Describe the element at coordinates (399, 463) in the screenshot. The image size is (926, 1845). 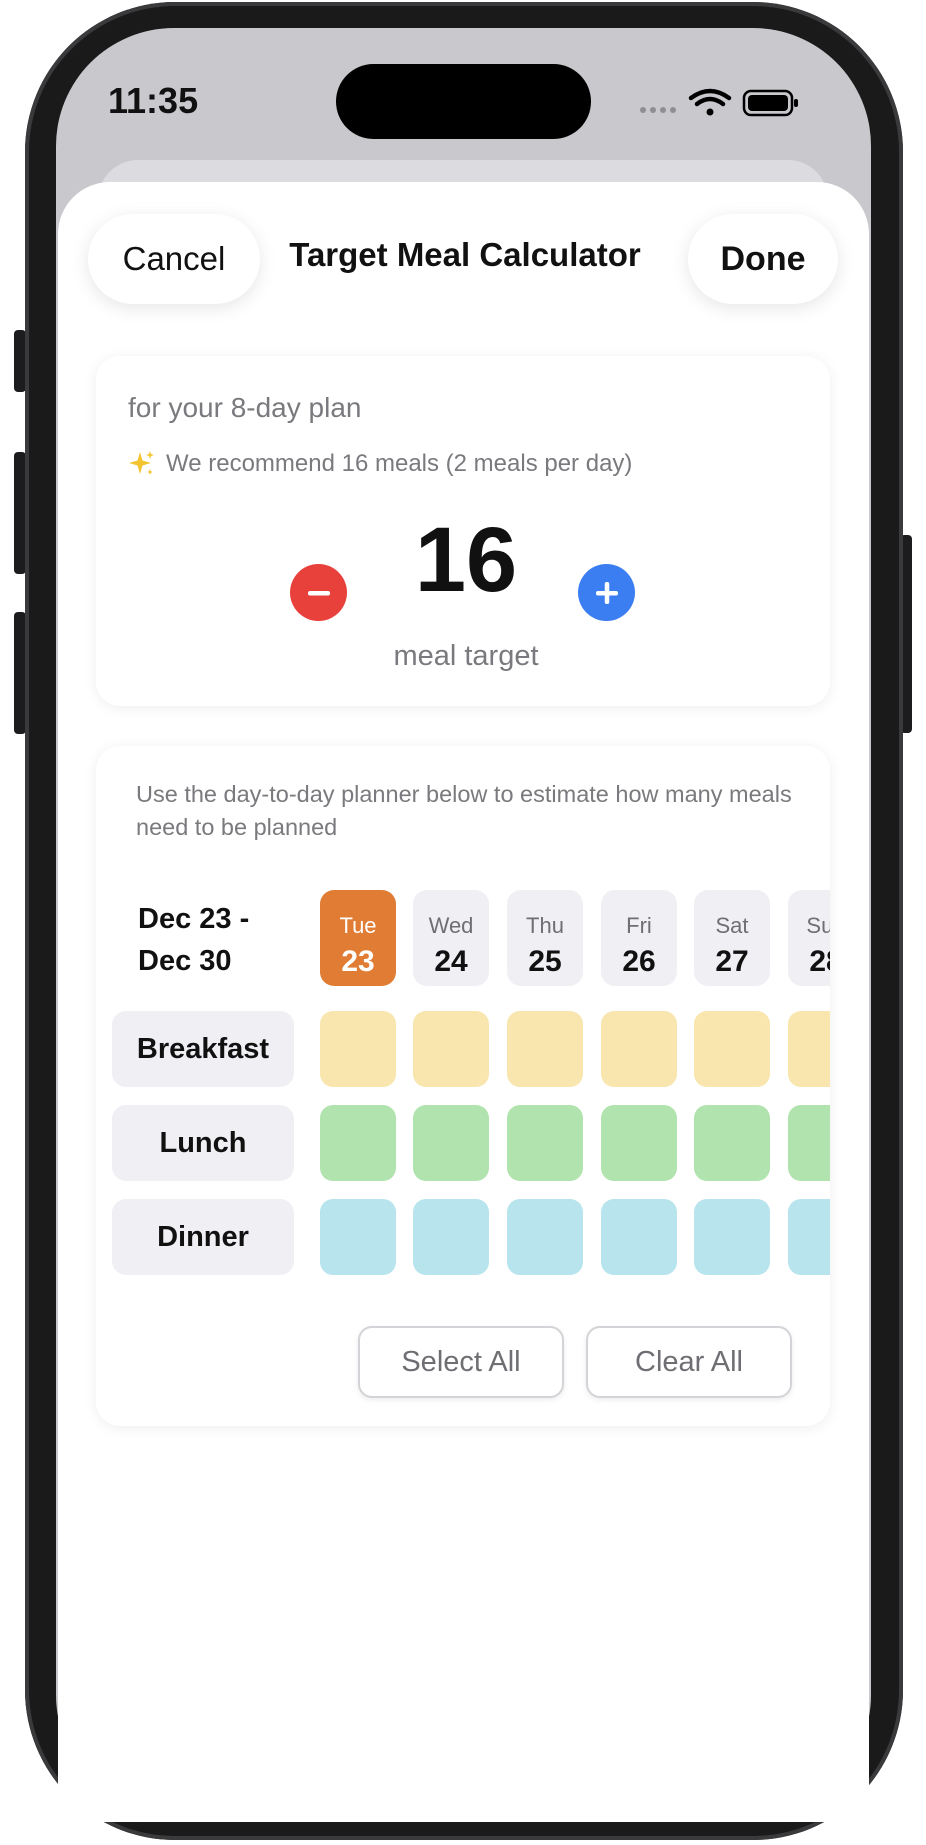
I see `recommendation-text: We recommend 16 meals (2 meals per day)` at that location.